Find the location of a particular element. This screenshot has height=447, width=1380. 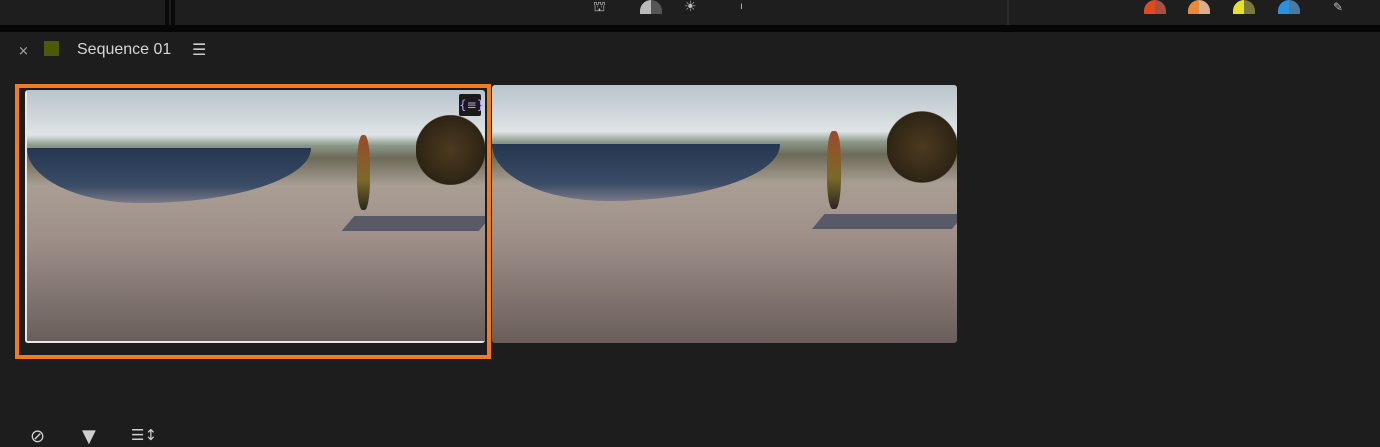

half-dome-icon is located at coordinates (651, 7).